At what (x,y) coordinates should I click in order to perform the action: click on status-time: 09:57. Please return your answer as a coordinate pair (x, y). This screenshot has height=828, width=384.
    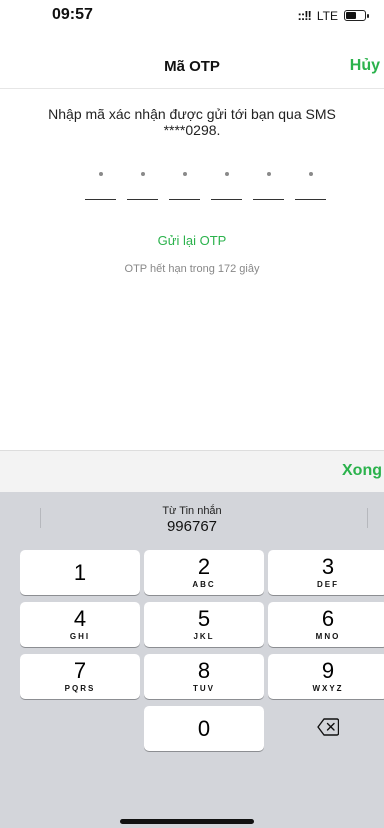
    Looking at the image, I should click on (72, 14).